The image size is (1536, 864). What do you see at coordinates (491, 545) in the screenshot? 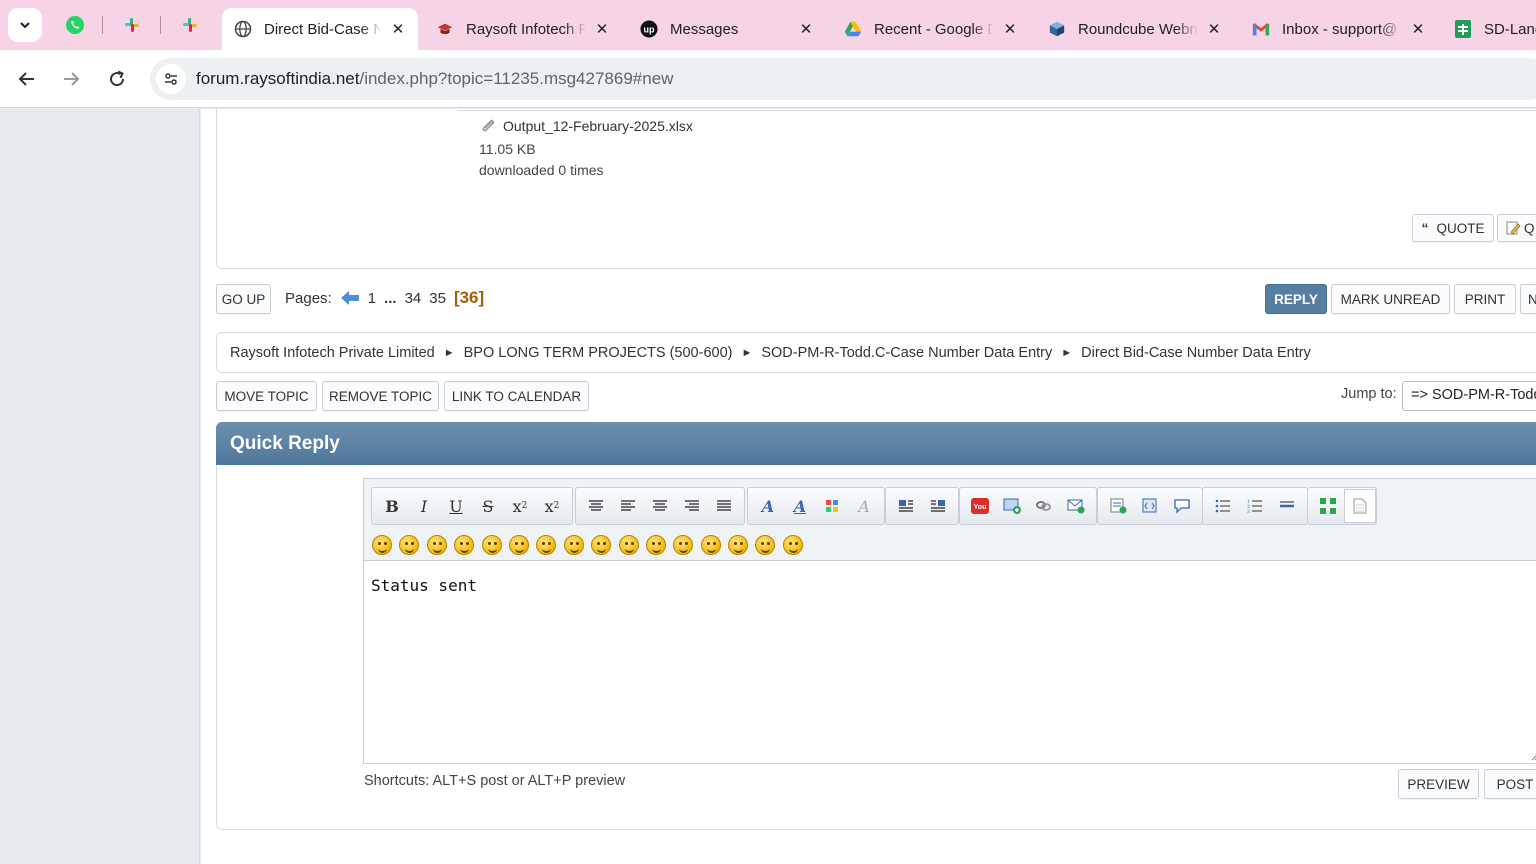
I see `angry-icon` at bounding box center [491, 545].